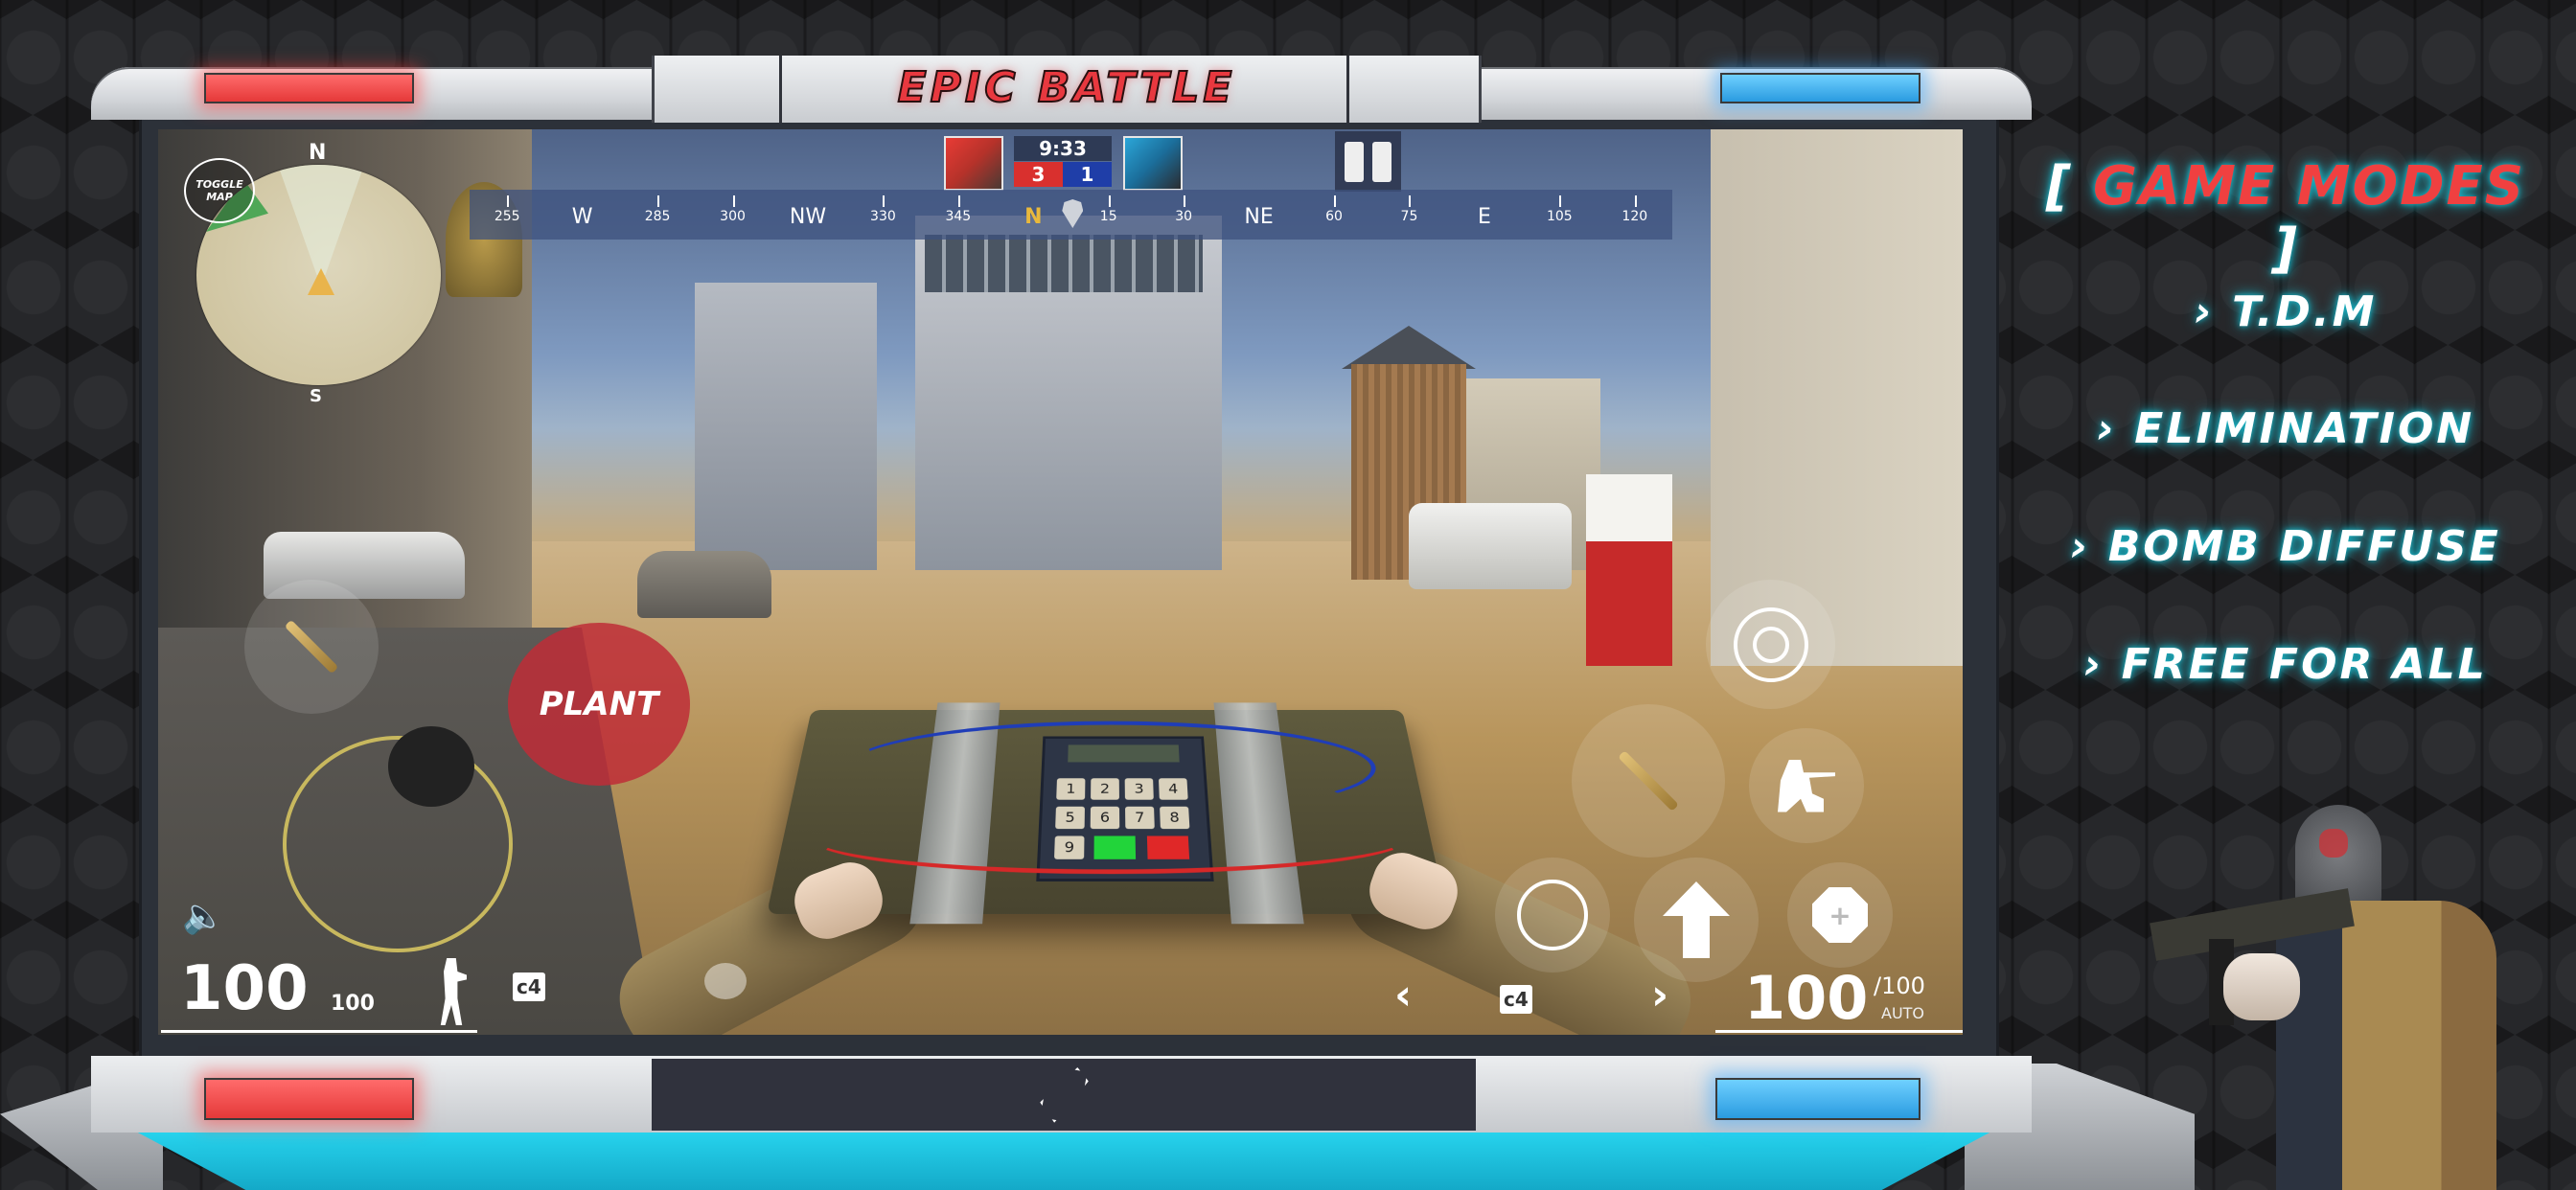 The width and height of the screenshot is (2576, 1190). I want to click on compass-label: 330, so click(883, 217).